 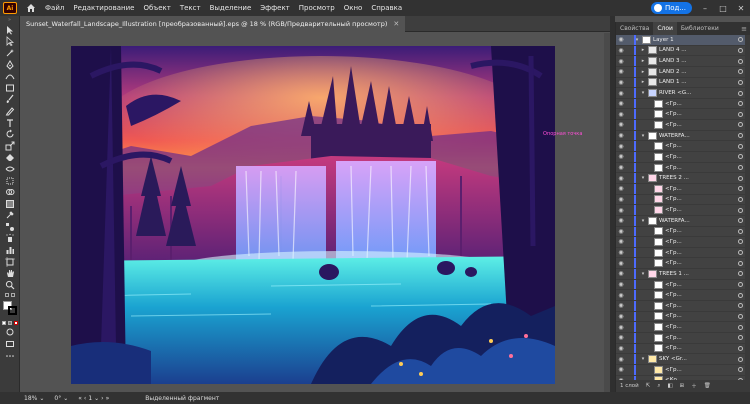 I want to click on none-mode-icon, so click(x=15, y=322).